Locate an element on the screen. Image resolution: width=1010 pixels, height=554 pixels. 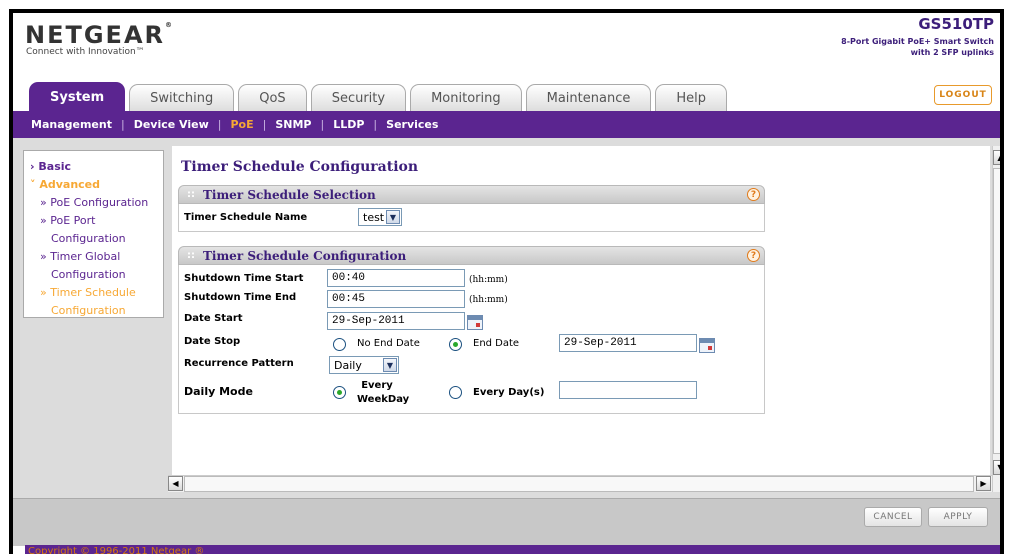
every-weekday-radio is located at coordinates (339, 392).